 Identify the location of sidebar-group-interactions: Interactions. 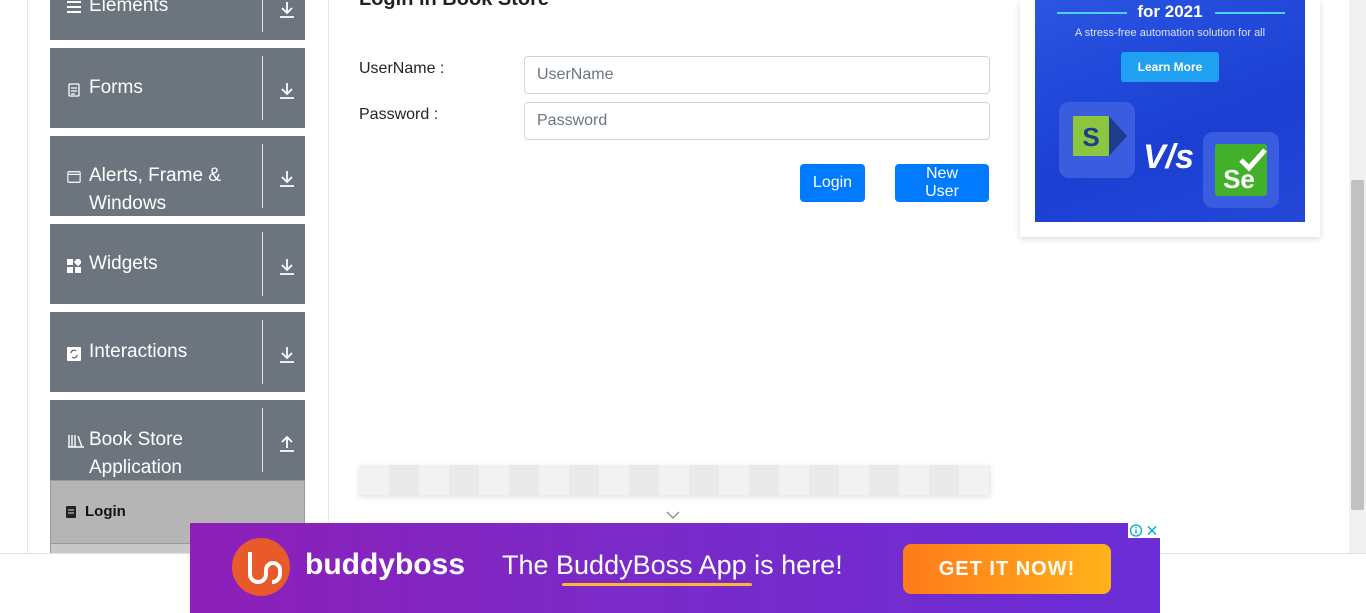
(177, 352).